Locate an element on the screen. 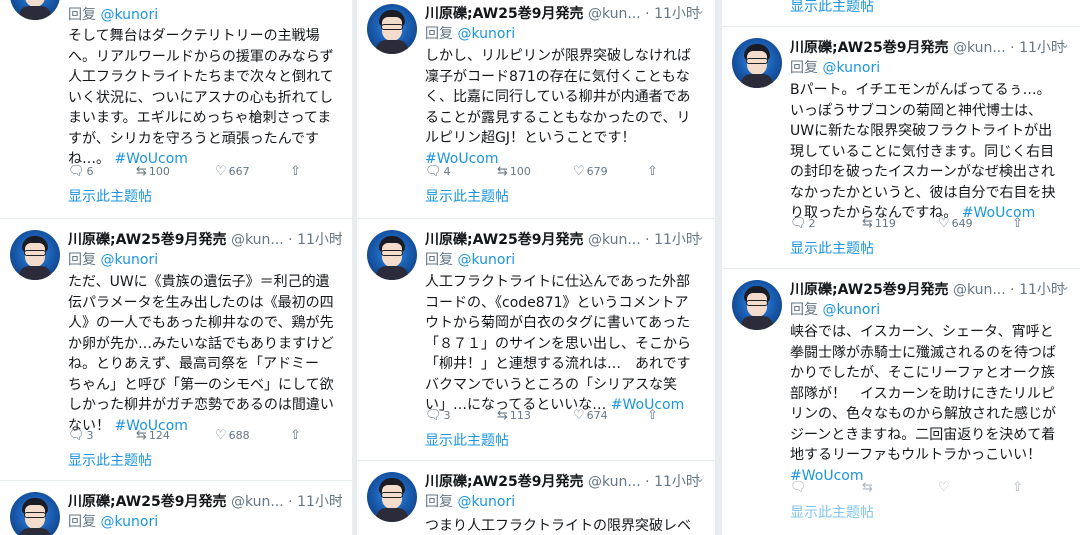  like-button: ♡ is located at coordinates (945, 487).